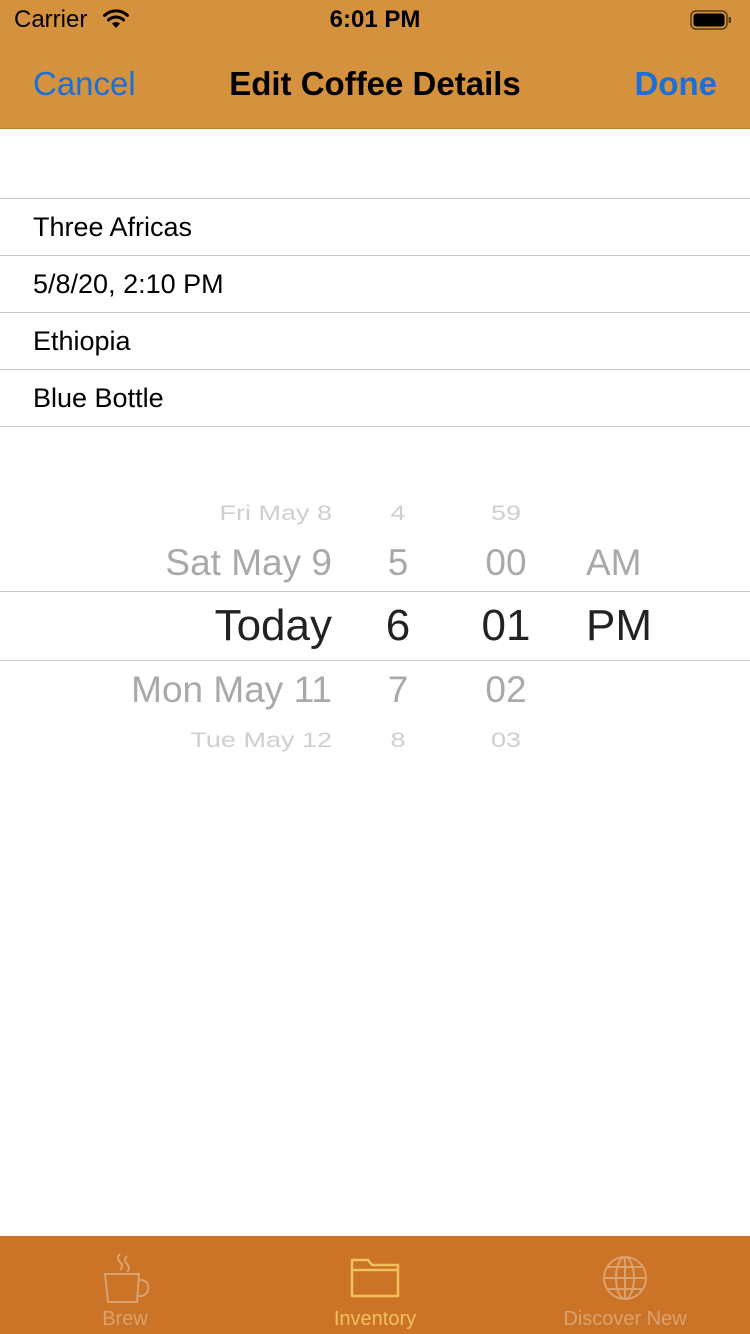 The height and width of the screenshot is (1334, 750). I want to click on picker-minute-selected: 01, so click(506, 626).